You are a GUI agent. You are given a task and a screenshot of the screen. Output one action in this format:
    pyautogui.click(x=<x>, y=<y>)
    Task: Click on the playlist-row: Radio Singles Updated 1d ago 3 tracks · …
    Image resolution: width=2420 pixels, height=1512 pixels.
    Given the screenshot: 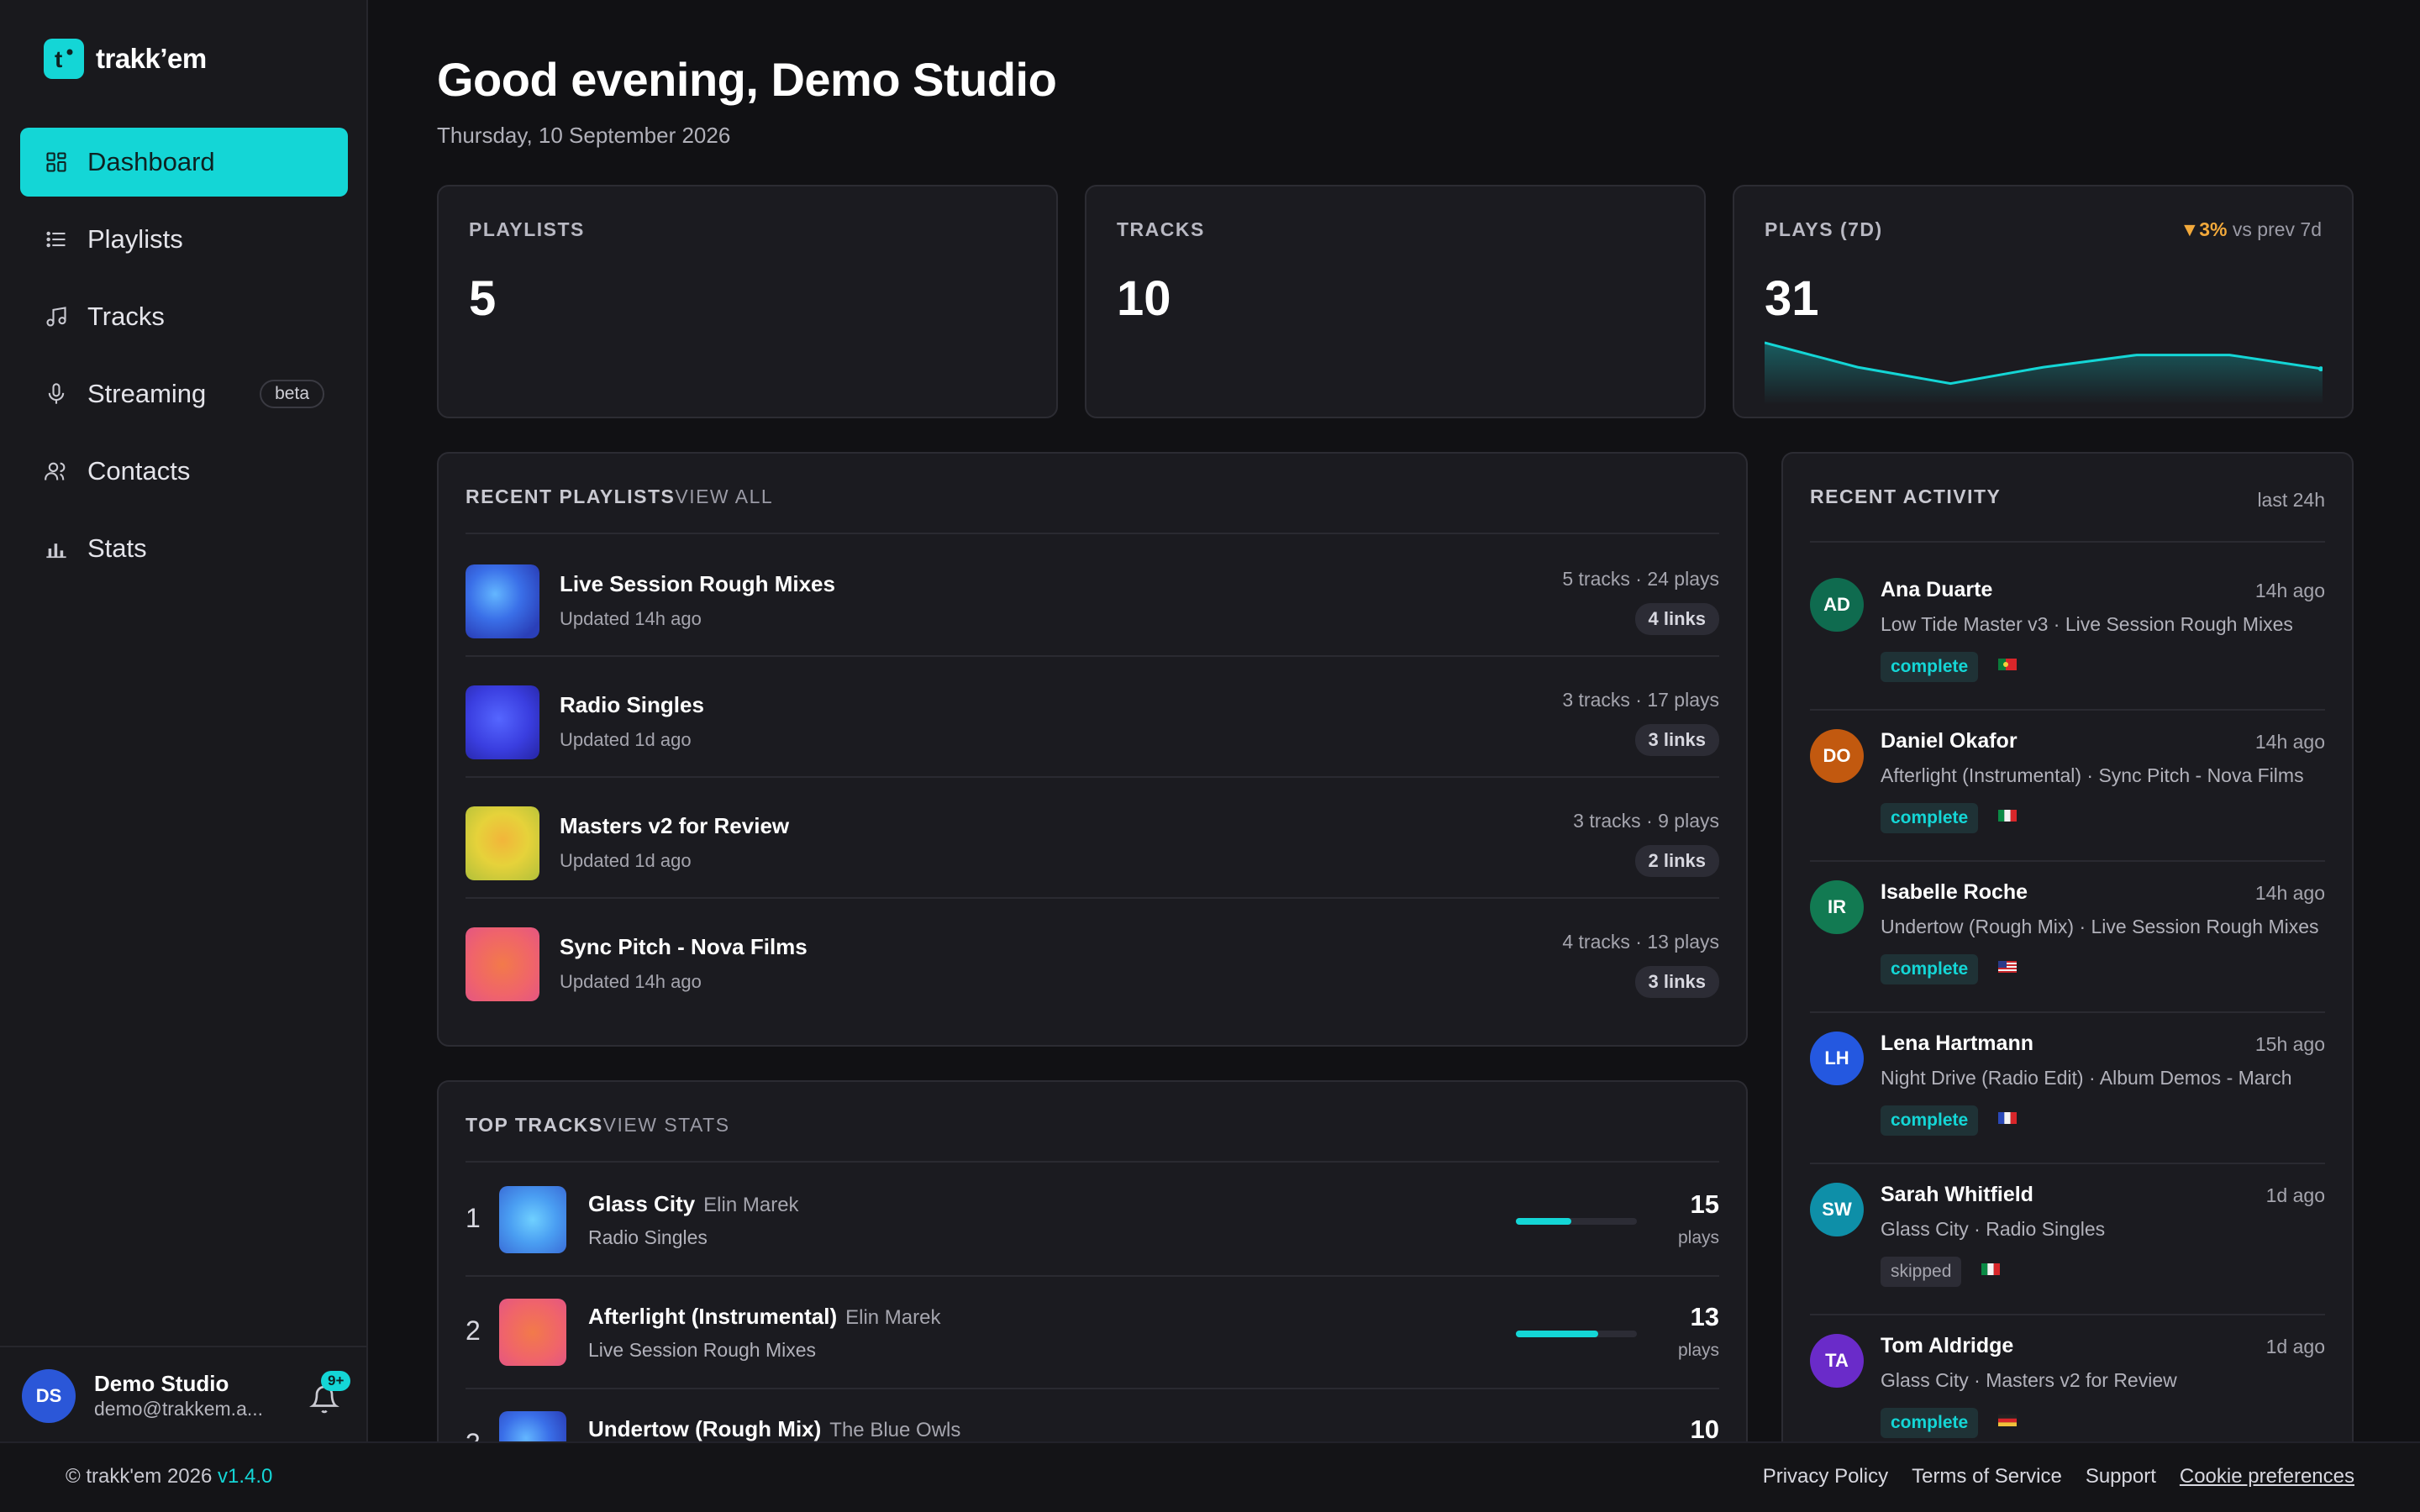 What is the action you would take?
    pyautogui.click(x=1092, y=716)
    